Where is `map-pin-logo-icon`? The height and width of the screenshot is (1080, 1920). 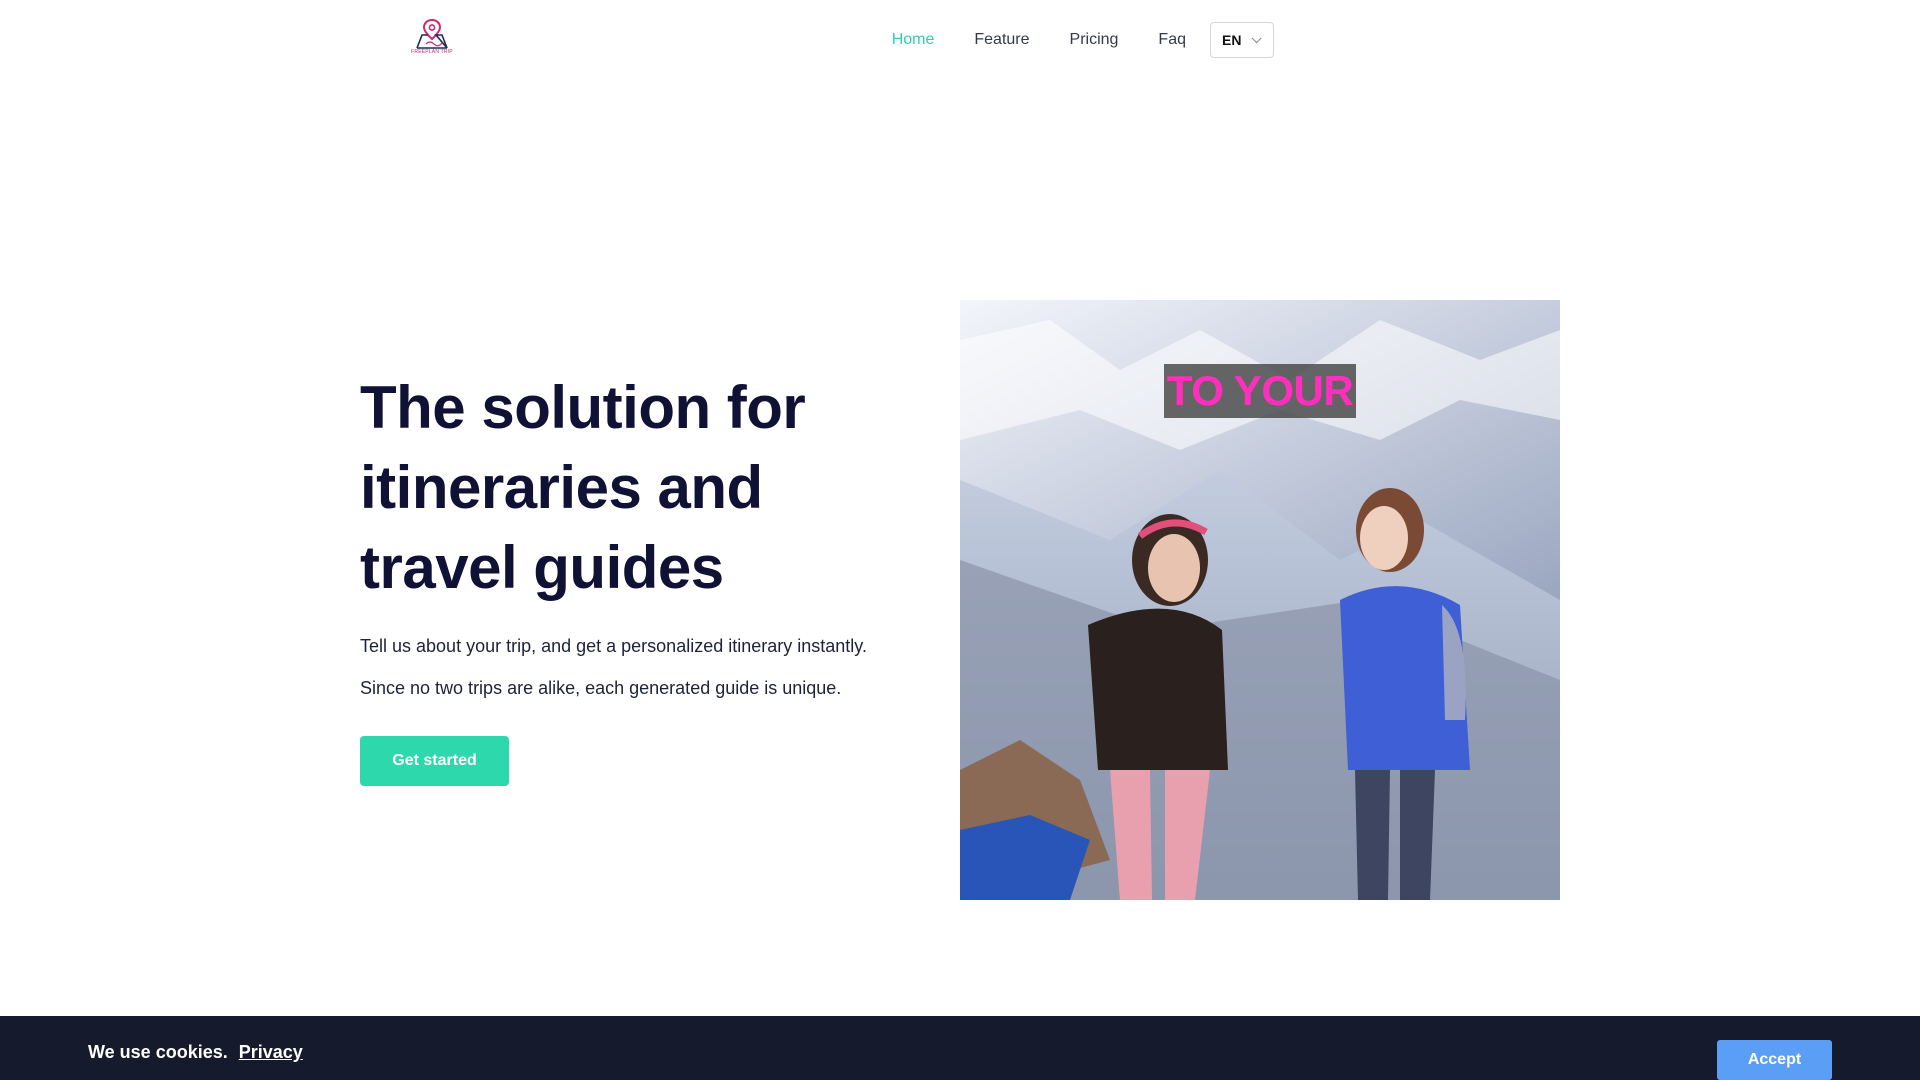
map-pin-logo-icon is located at coordinates (432, 33).